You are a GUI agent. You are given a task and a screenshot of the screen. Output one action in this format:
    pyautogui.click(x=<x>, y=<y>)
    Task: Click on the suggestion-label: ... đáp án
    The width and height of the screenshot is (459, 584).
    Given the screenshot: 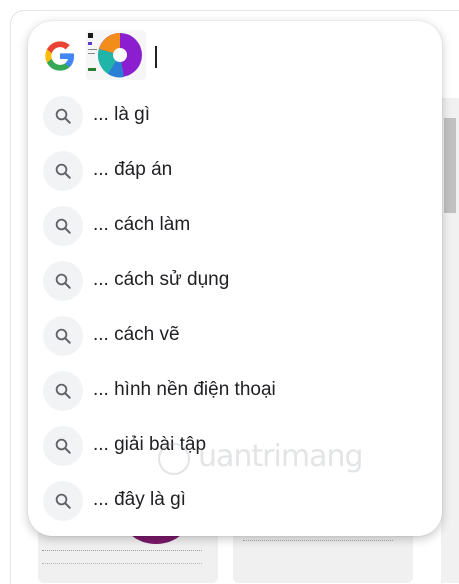 What is the action you would take?
    pyautogui.click(x=133, y=169)
    